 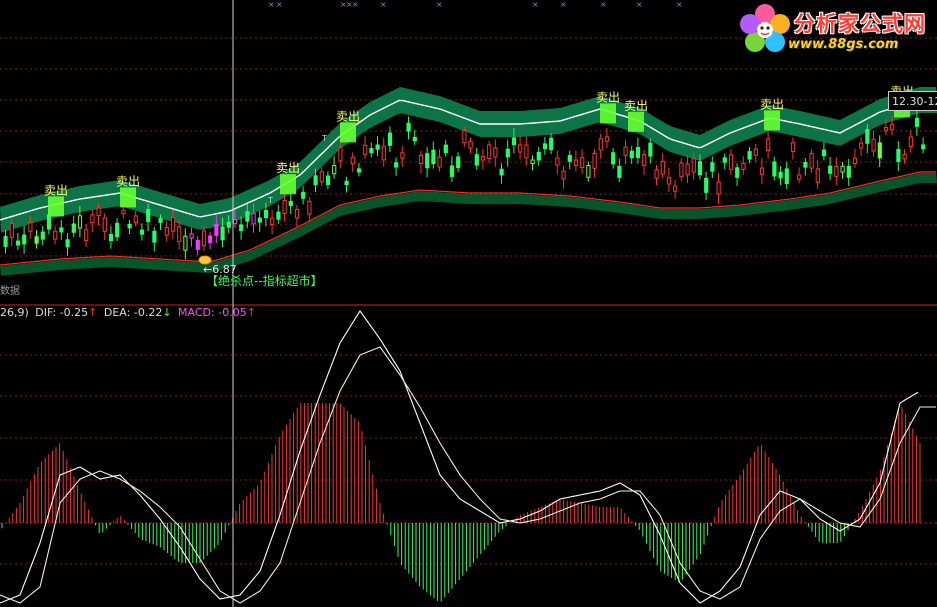 What do you see at coordinates (348, 116) in the screenshot?
I see `sell-label-3: 卖出` at bounding box center [348, 116].